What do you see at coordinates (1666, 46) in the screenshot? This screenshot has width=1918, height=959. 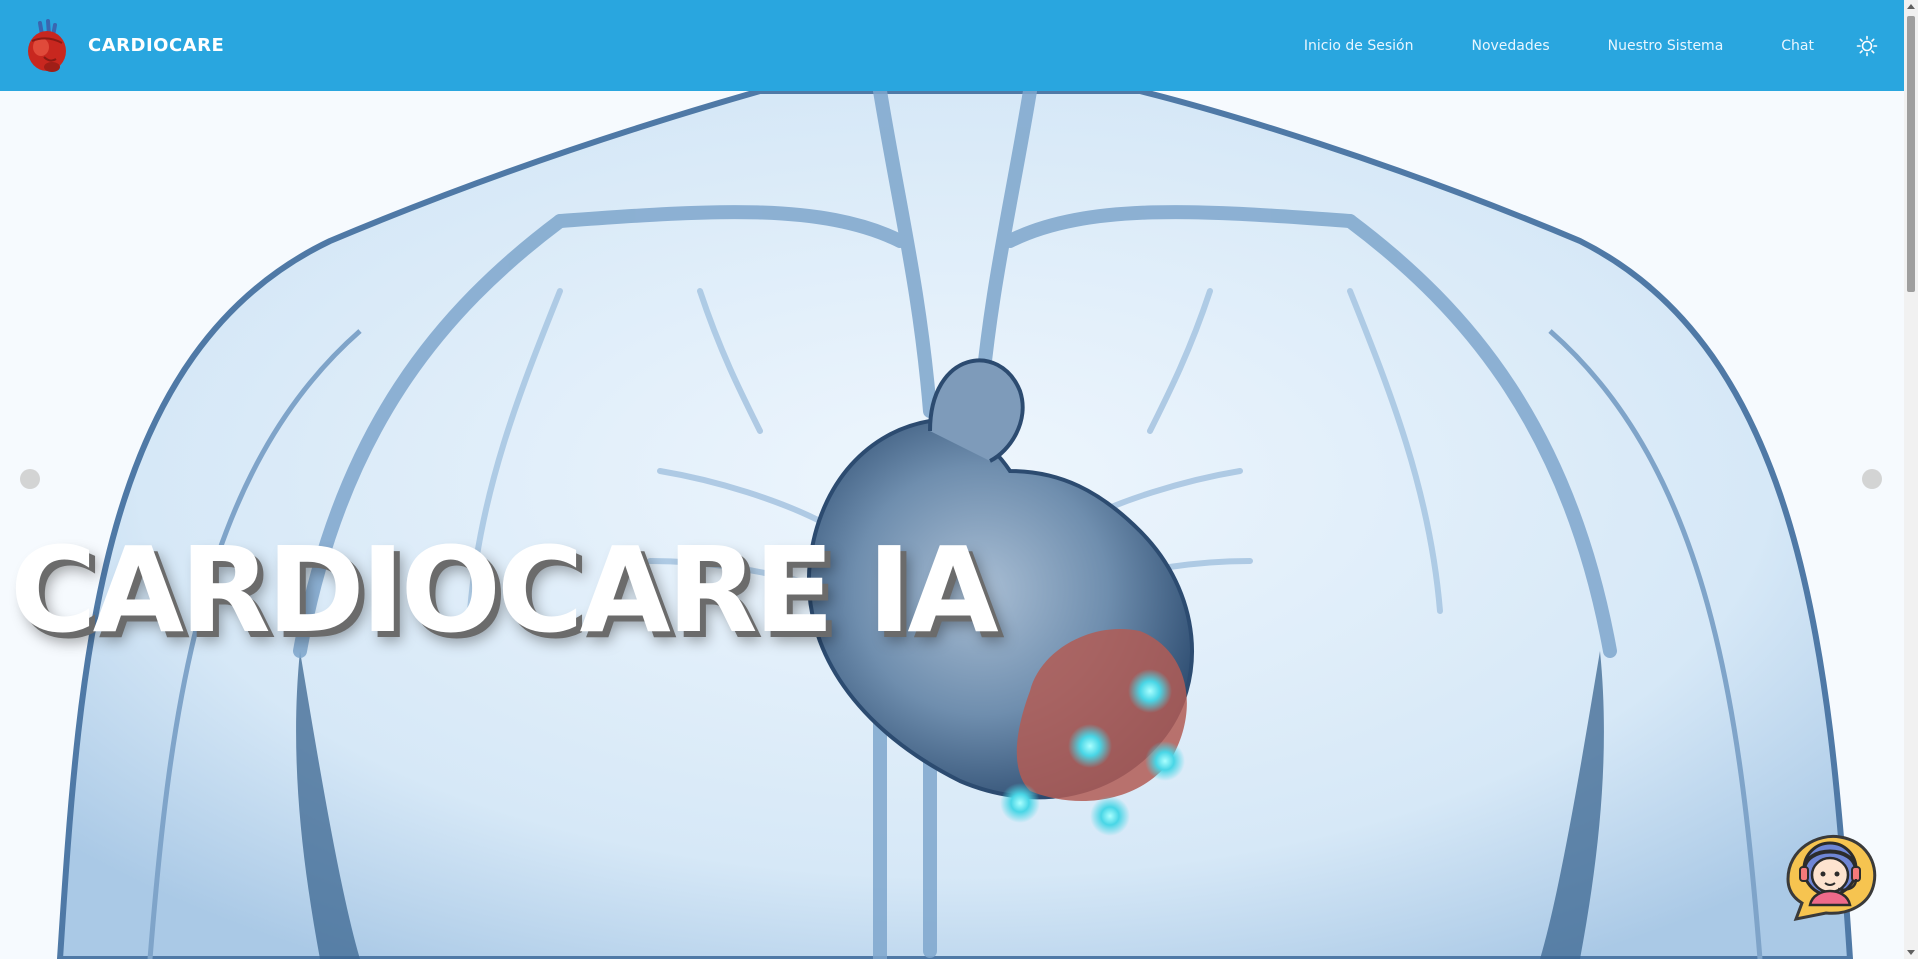 I see `nav-link-our-system: Nuestro Sistema` at bounding box center [1666, 46].